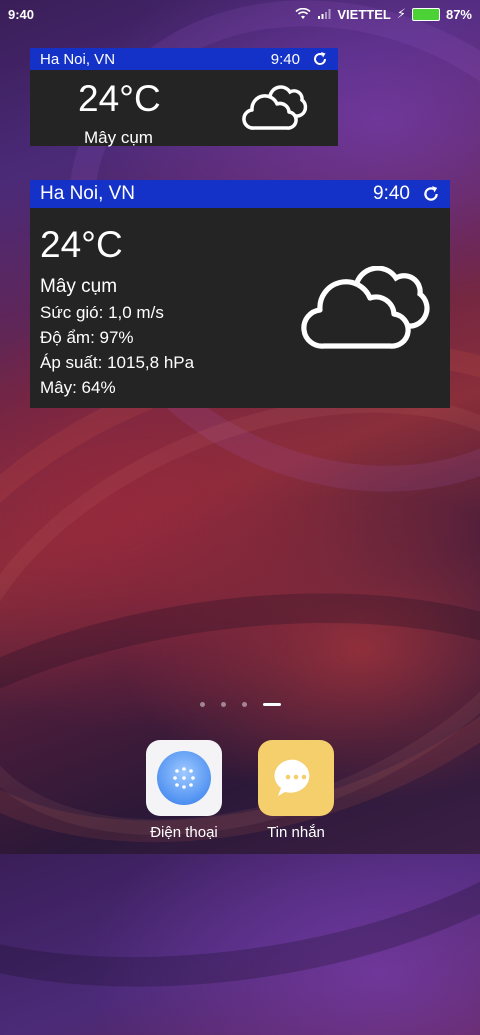 The width and height of the screenshot is (480, 1035). What do you see at coordinates (303, 13) in the screenshot?
I see `wifi-icon` at bounding box center [303, 13].